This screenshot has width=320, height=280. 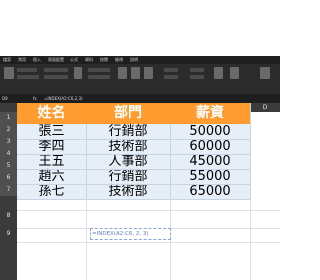 What do you see at coordinates (128, 161) in the screenshot?
I see `table-cell: 人事部` at bounding box center [128, 161].